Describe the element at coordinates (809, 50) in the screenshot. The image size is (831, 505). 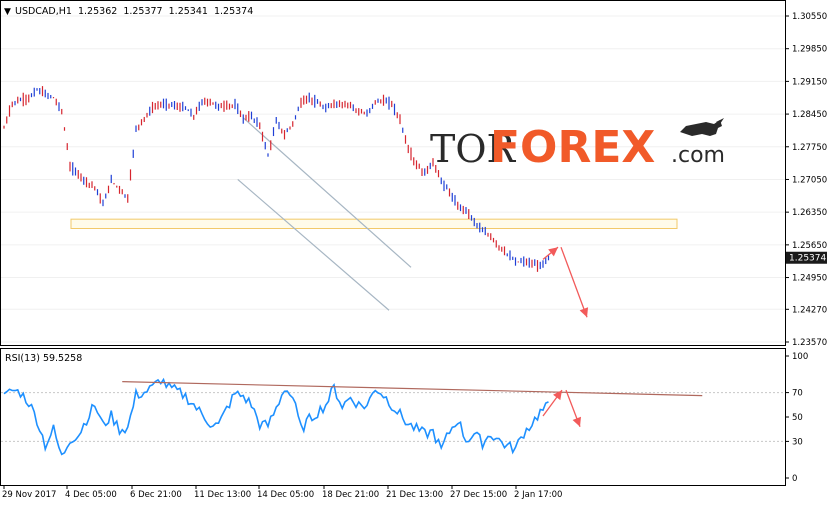
I see `price-tick-label: 1.29850` at that location.